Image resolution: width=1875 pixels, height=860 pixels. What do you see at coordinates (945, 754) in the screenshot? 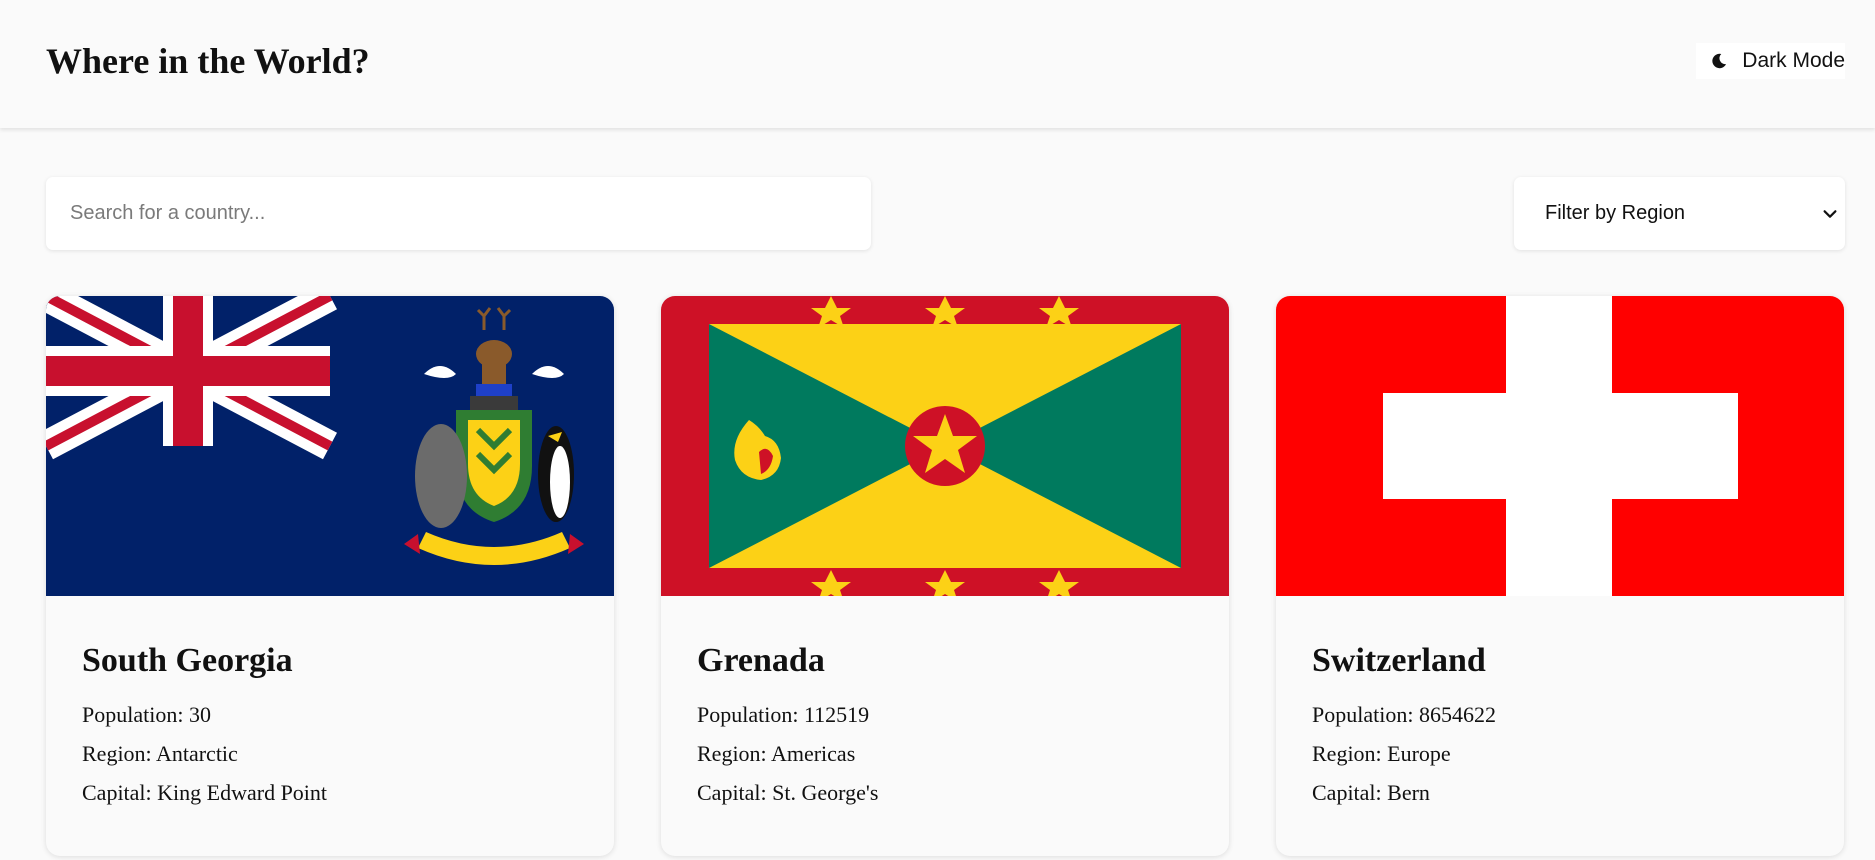
I see `region-row: Region: Americas` at bounding box center [945, 754].